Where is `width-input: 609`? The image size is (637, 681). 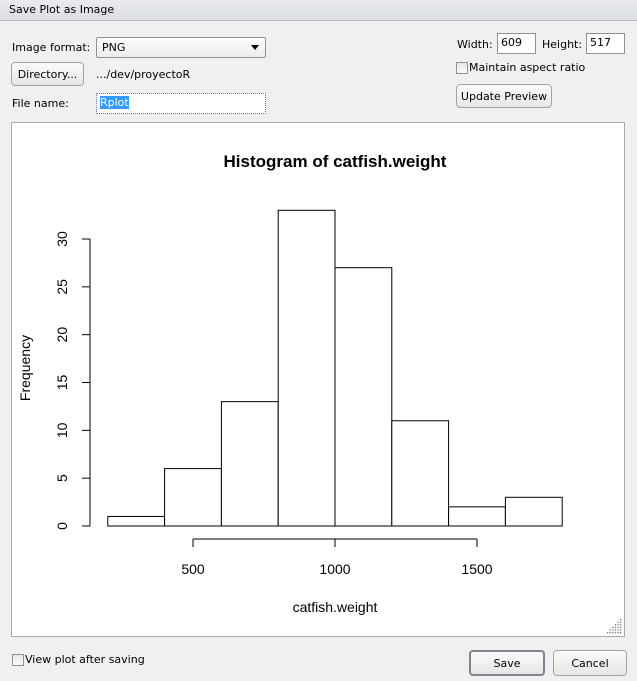
width-input: 609 is located at coordinates (516, 43).